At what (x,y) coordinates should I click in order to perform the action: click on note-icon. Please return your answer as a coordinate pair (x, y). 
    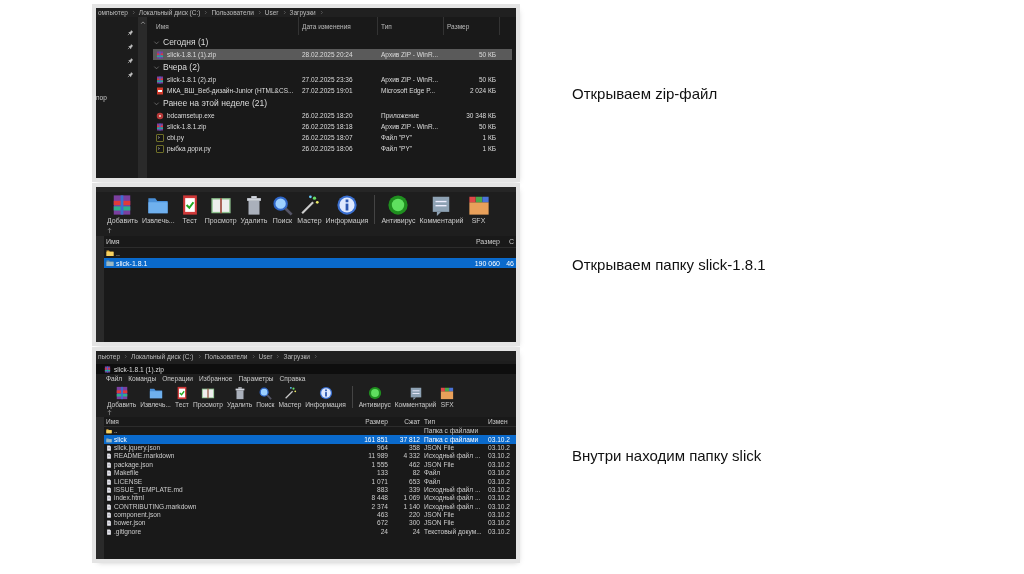
    Looking at the image, I should click on (415, 393).